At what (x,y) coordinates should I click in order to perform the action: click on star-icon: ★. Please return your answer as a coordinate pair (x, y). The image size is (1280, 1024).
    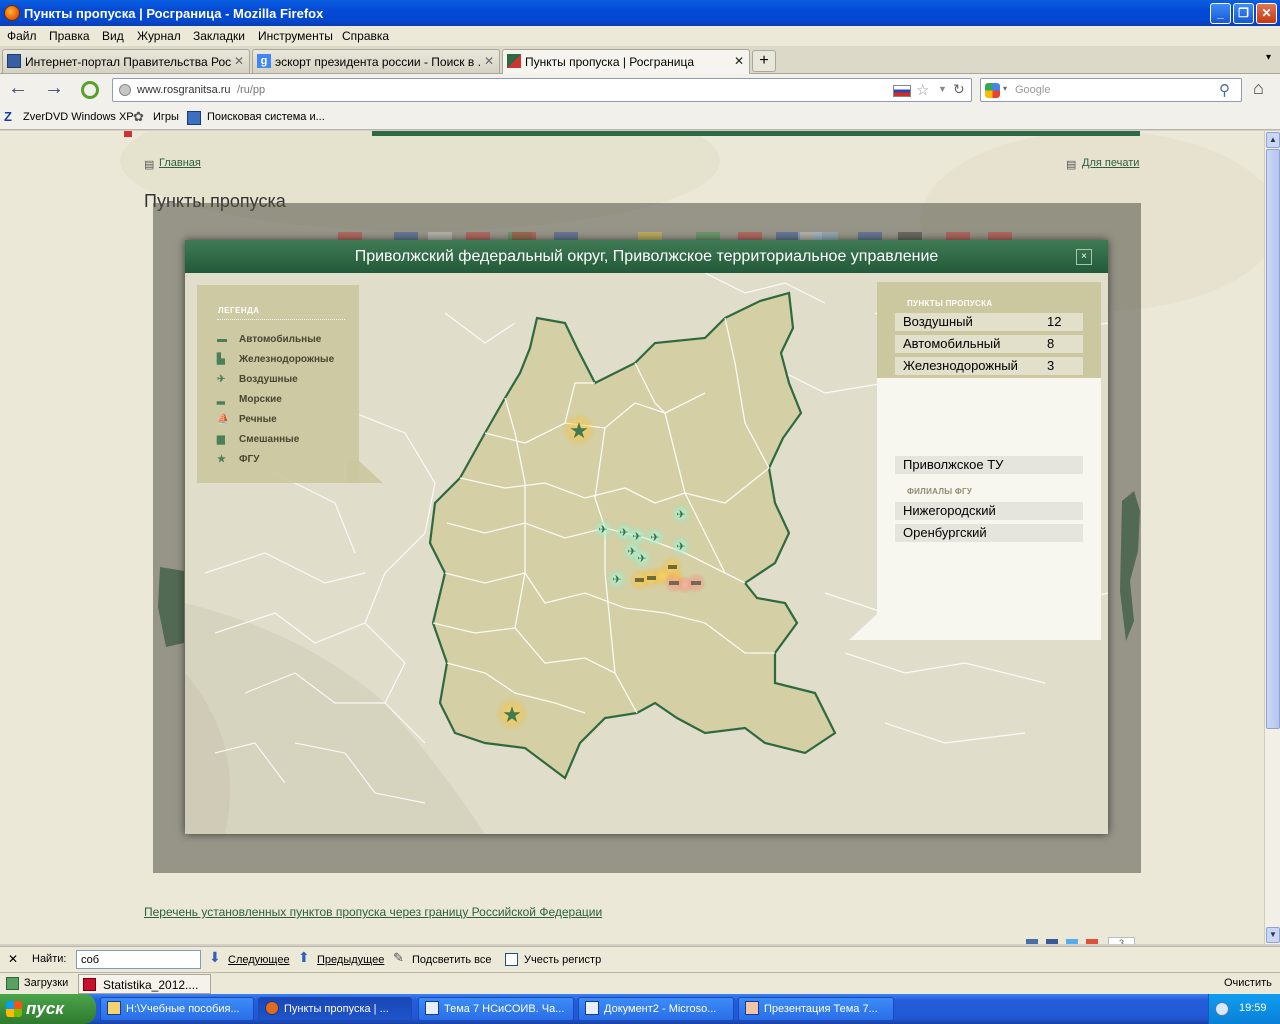
    Looking at the image, I should click on (221, 459).